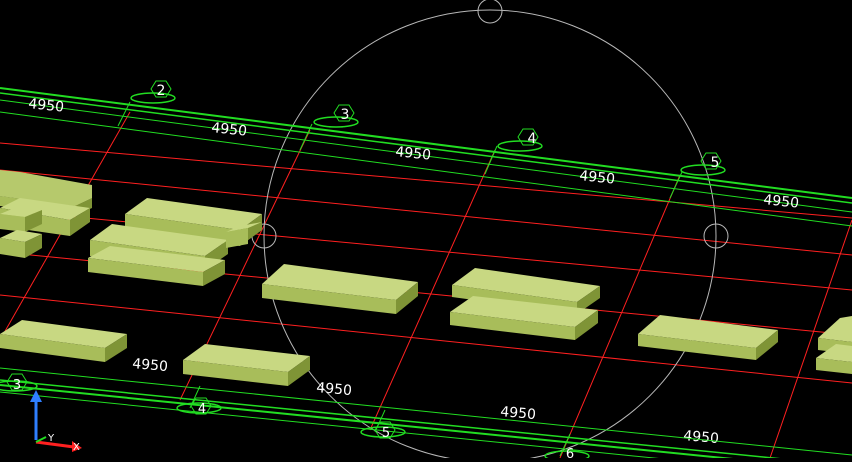 The image size is (852, 462). What do you see at coordinates (76, 447) in the screenshot?
I see `ucs-x-label: X` at bounding box center [76, 447].